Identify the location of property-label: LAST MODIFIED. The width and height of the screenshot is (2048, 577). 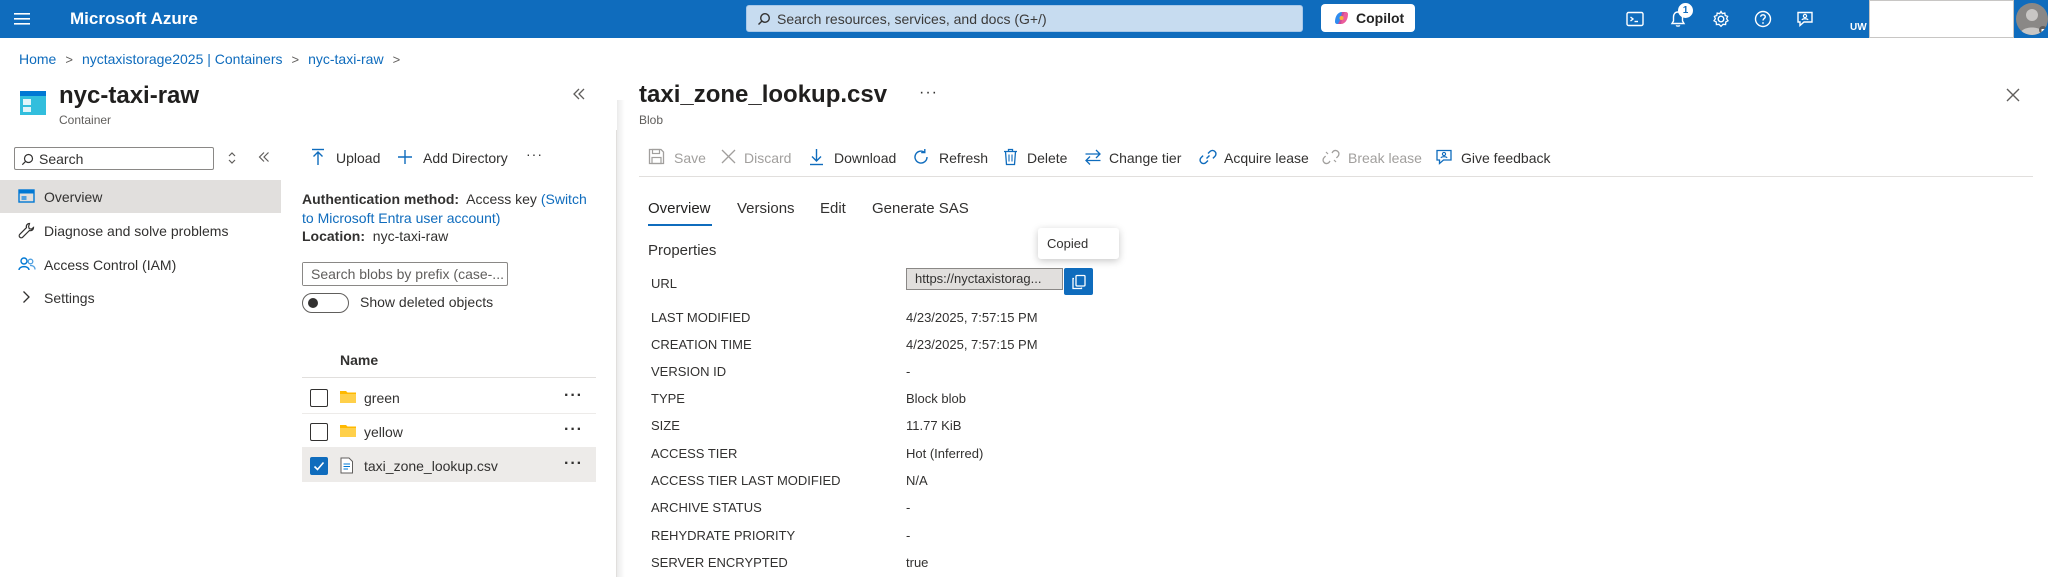
(701, 317).